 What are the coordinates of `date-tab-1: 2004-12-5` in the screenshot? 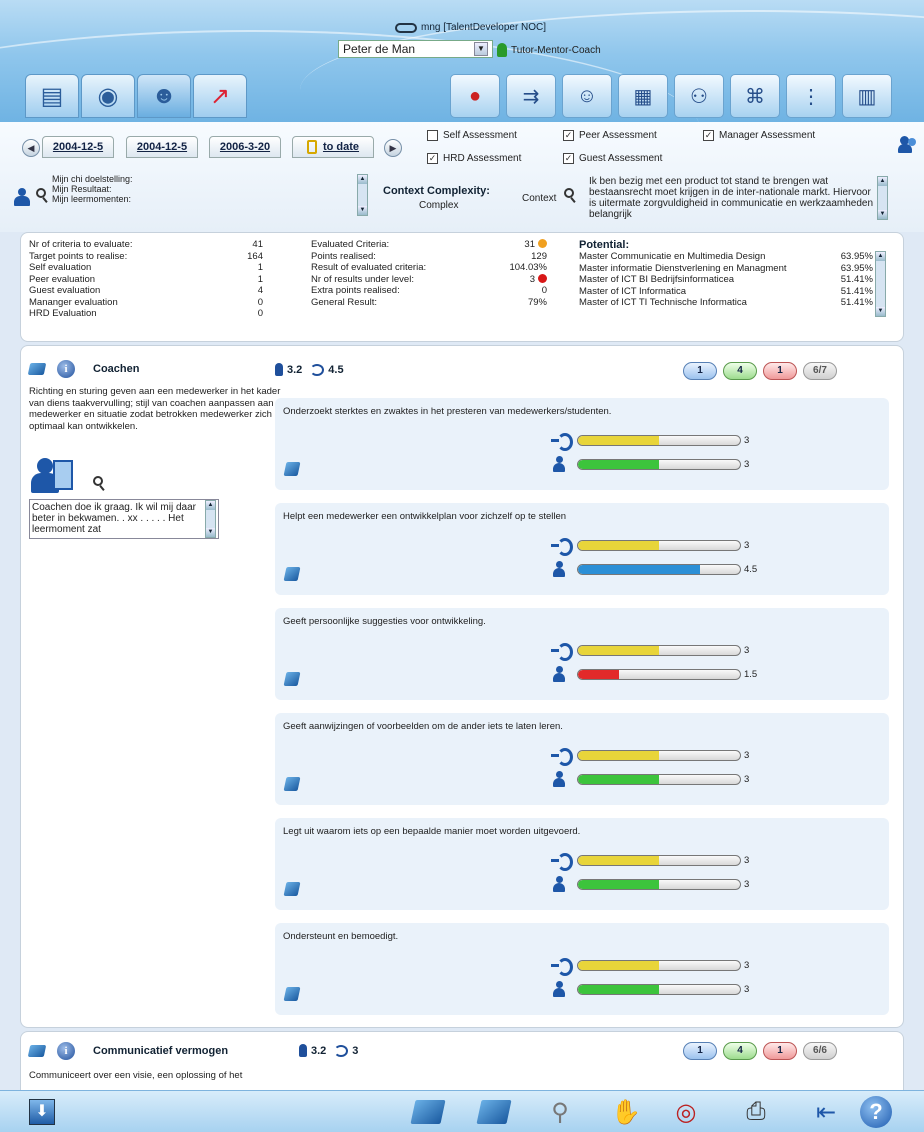 It's located at (78, 147).